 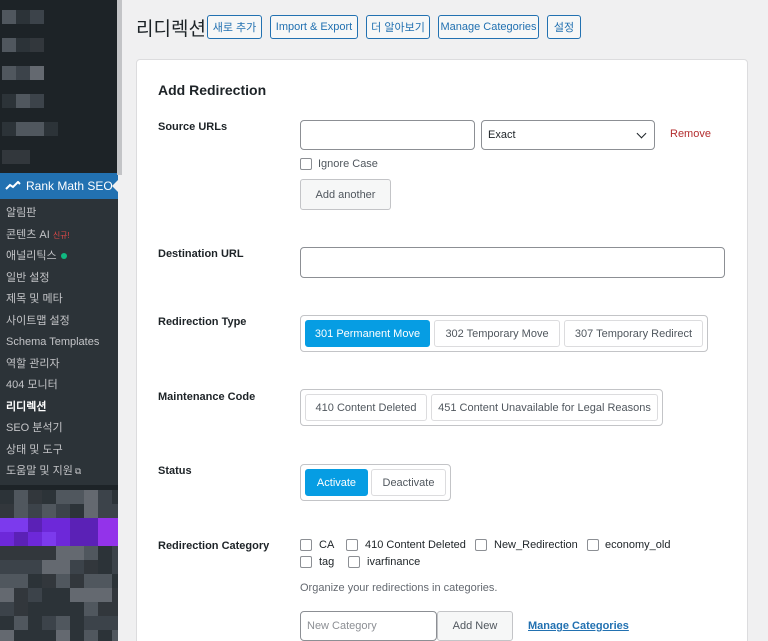 I want to click on manage-categories-link: Manage Categories, so click(x=578, y=626).